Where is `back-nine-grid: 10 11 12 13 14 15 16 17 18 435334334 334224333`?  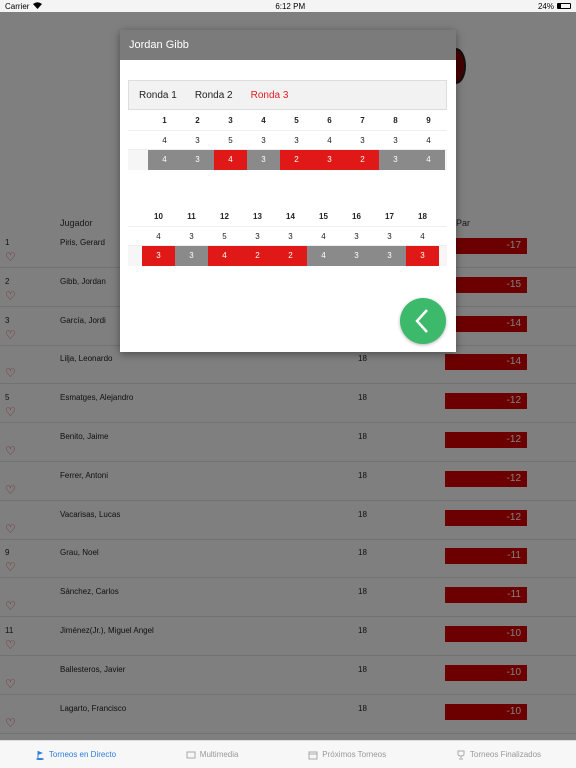 back-nine-grid: 10 11 12 13 14 15 16 17 18 435334334 334224333 is located at coordinates (287, 236).